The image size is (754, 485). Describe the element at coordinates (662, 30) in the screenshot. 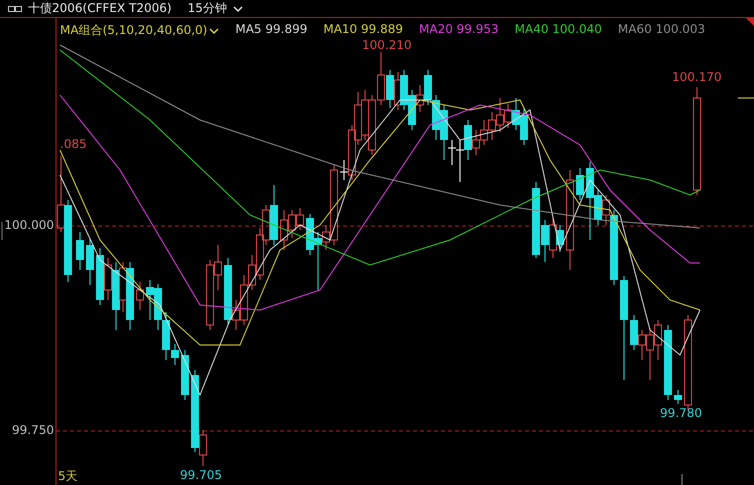

I see `legend-value: MA60 100.003` at that location.